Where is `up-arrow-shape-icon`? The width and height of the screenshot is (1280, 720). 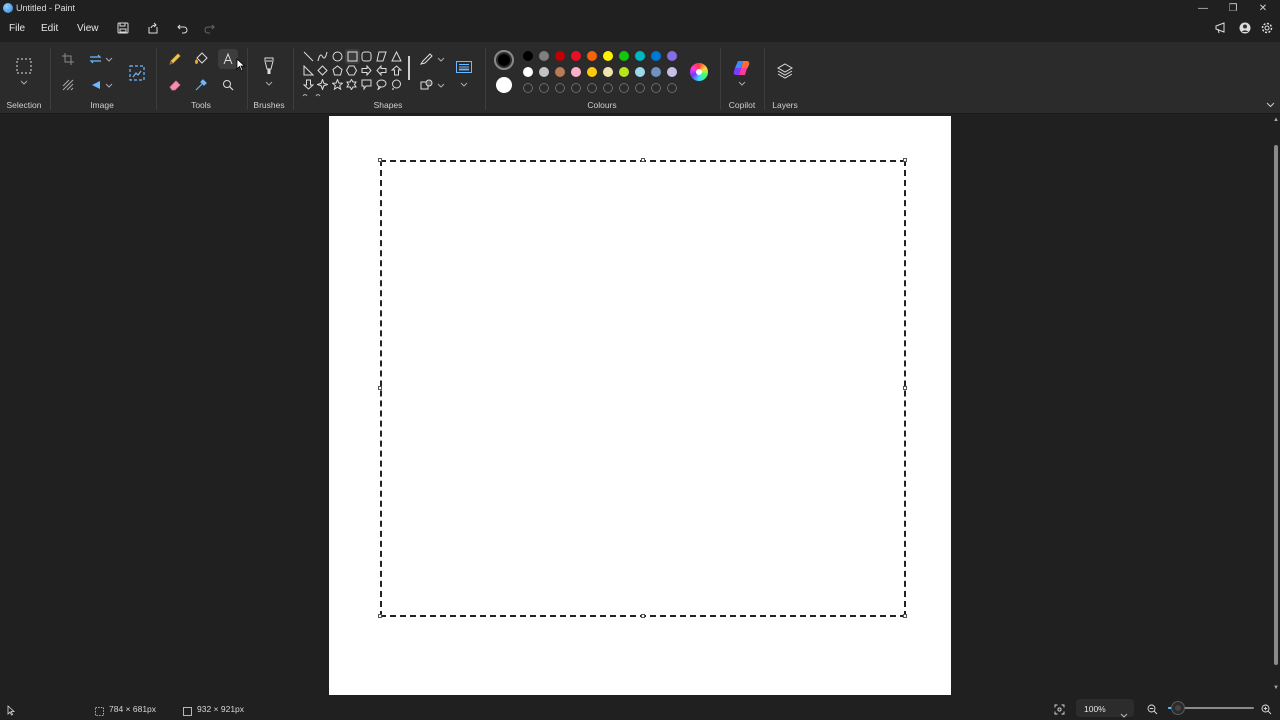
up-arrow-shape-icon is located at coordinates (396, 70).